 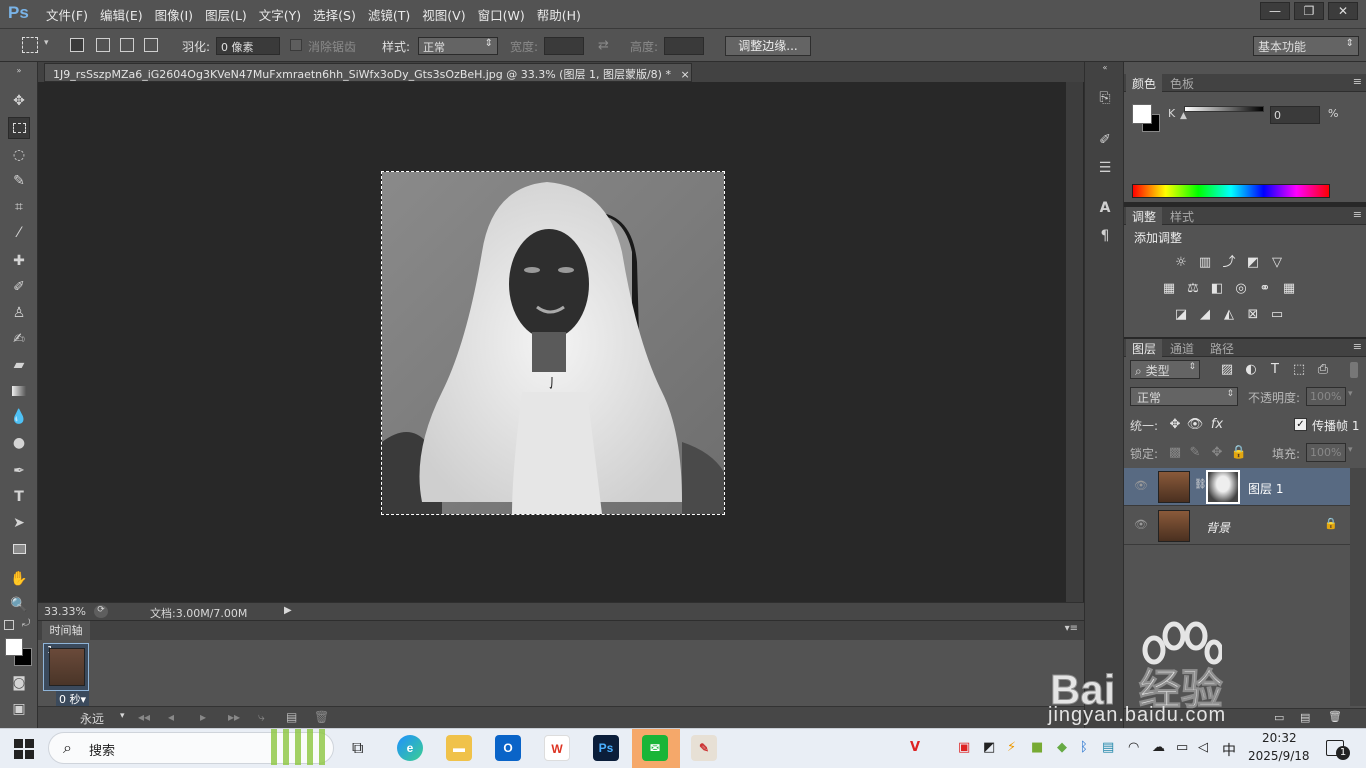 I want to click on unify-style-icon: fx, so click(x=1217, y=425).